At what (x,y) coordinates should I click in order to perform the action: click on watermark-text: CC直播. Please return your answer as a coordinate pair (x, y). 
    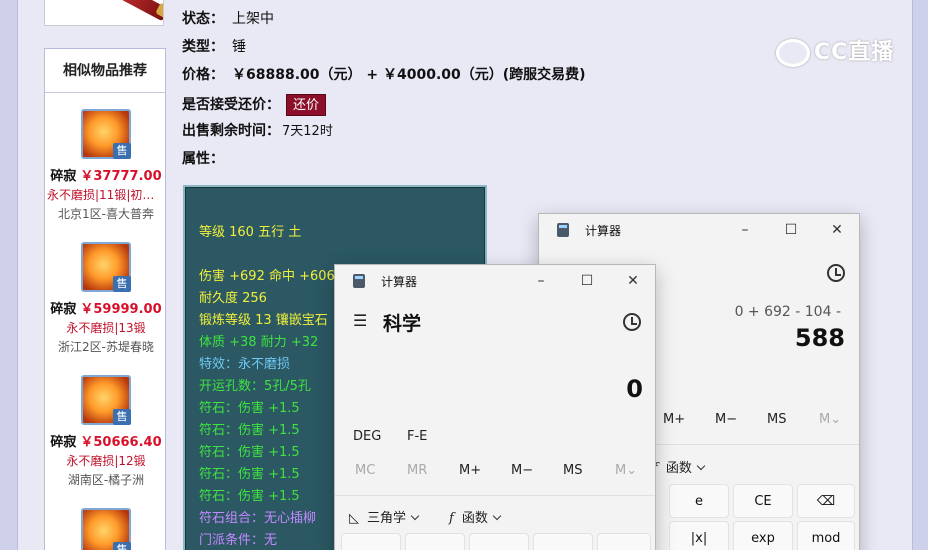
    Looking at the image, I should click on (854, 52).